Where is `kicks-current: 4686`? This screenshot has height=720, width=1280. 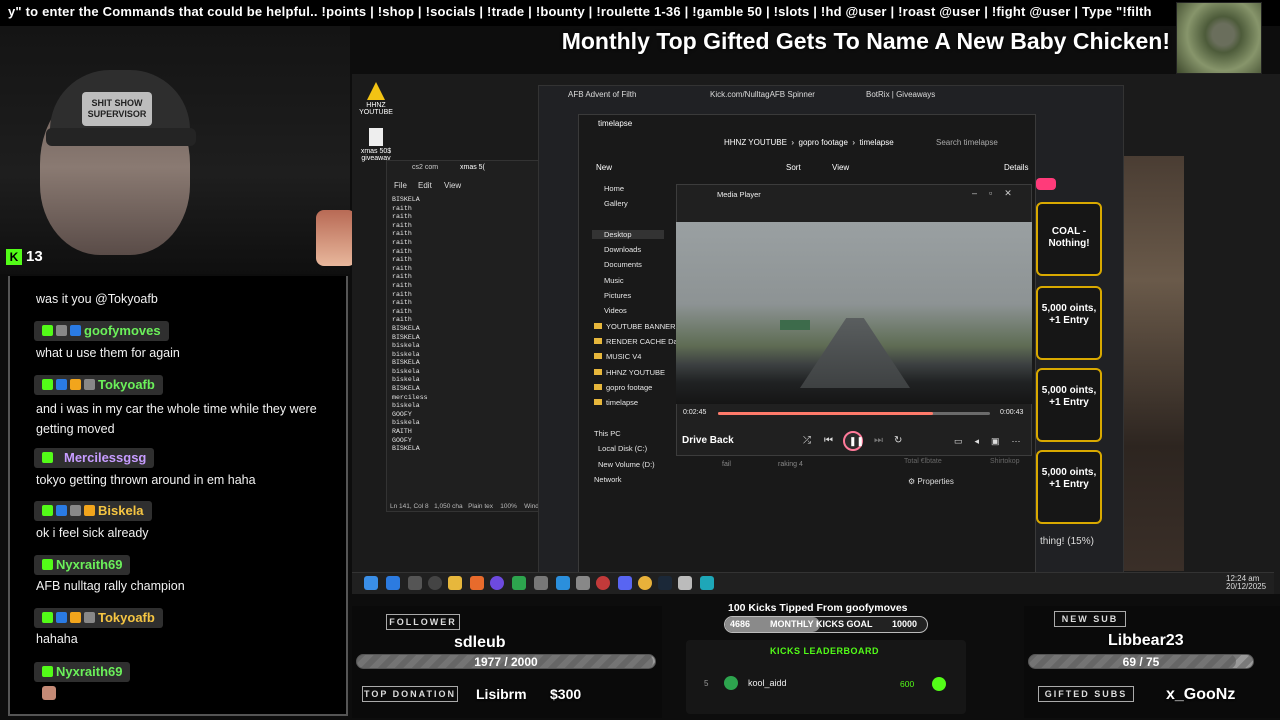 kicks-current: 4686 is located at coordinates (740, 624).